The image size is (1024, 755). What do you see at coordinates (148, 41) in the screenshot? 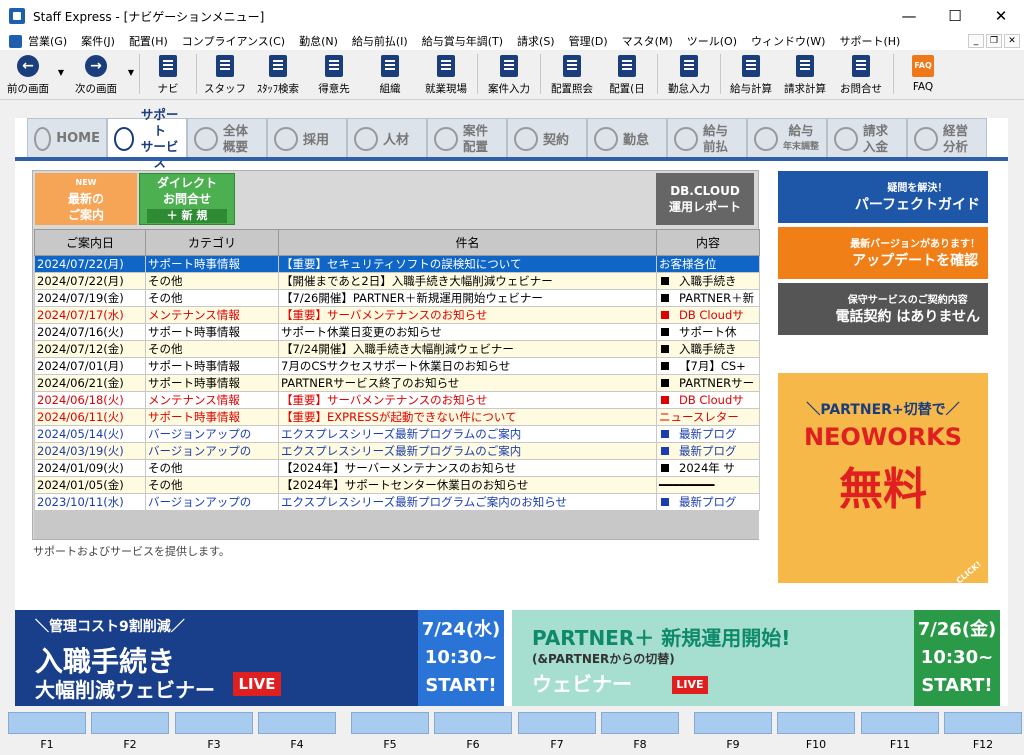
I see `menu-assign: 配置(H)` at bounding box center [148, 41].